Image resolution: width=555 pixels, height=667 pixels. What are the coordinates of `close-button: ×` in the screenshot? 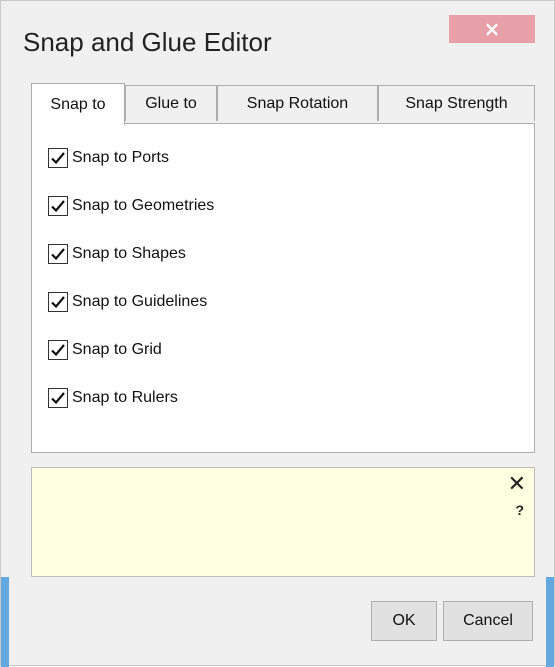 It's located at (492, 29).